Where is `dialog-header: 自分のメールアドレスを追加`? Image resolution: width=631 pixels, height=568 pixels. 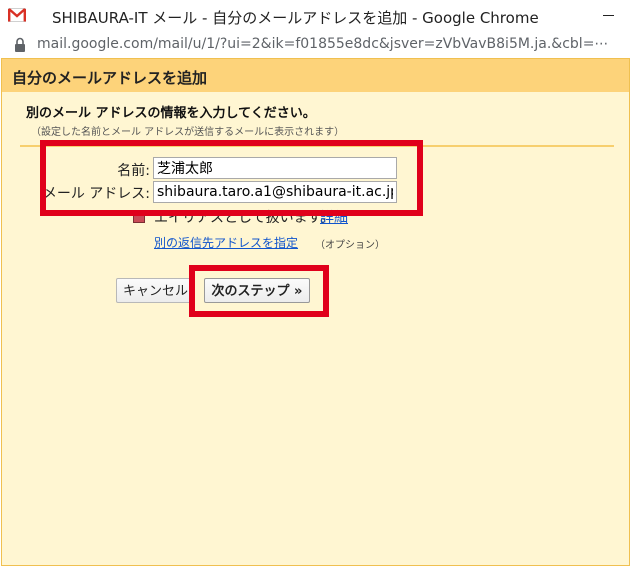
dialog-header: 自分のメールアドレスを追加 is located at coordinates (315, 75).